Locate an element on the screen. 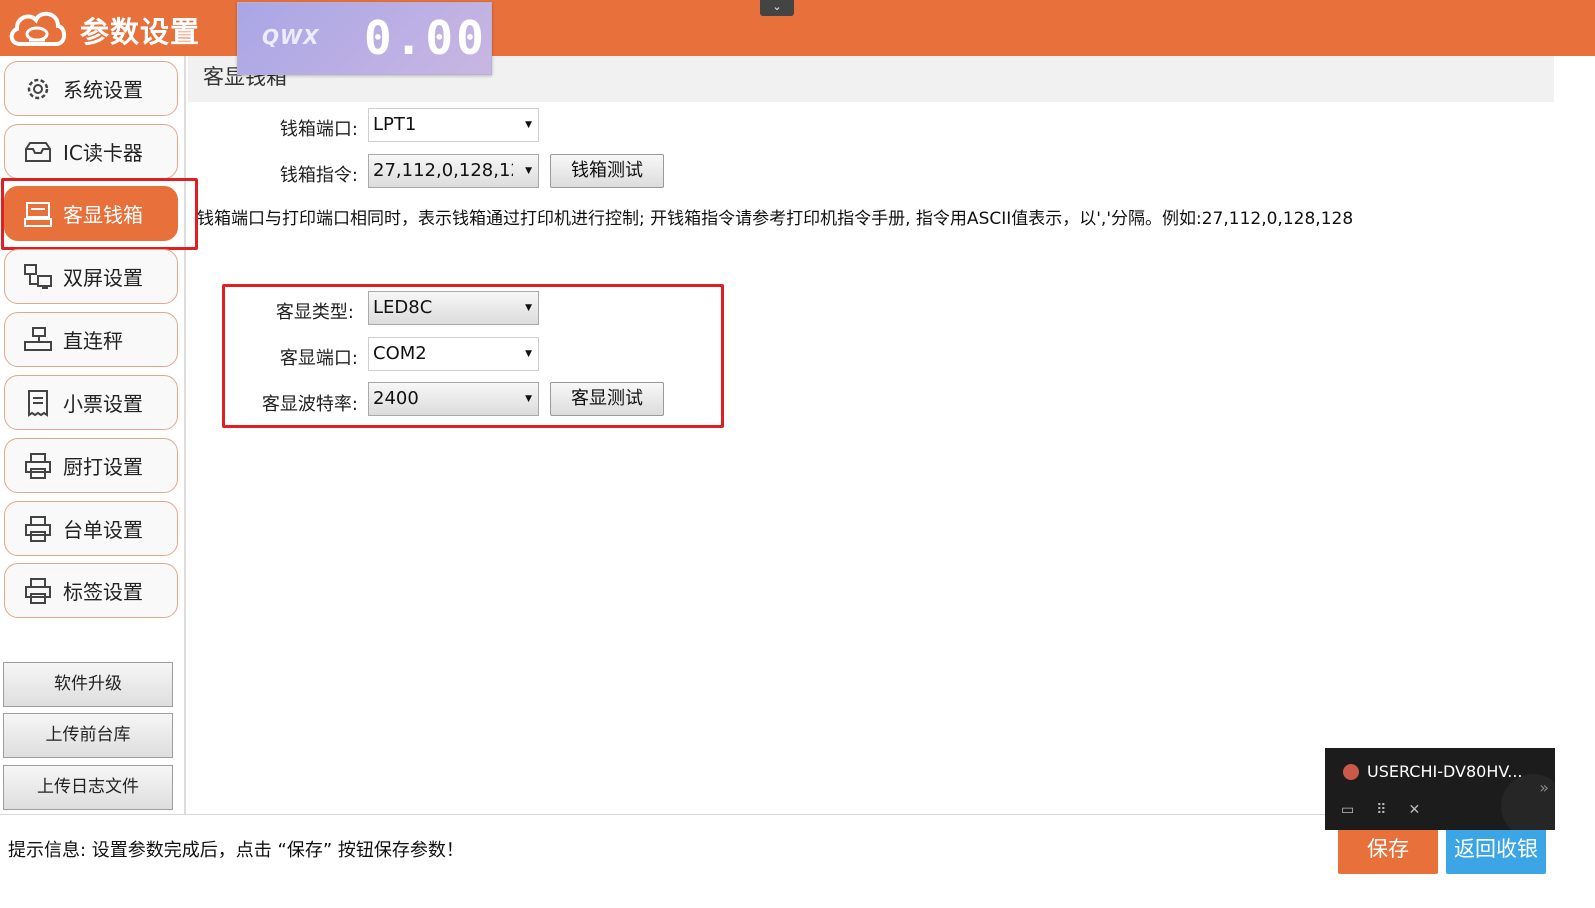 The image size is (1595, 908). sidebar-item-label: 双屏设置 is located at coordinates (103, 278).